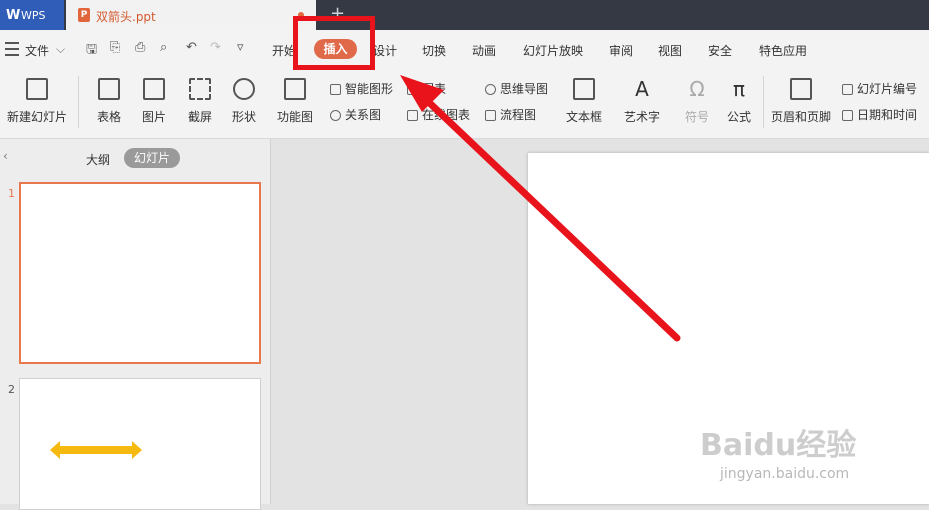 The image size is (929, 510). Describe the element at coordinates (191, 15) in the screenshot. I see `document-tab: P 双箭头.ppt` at that location.